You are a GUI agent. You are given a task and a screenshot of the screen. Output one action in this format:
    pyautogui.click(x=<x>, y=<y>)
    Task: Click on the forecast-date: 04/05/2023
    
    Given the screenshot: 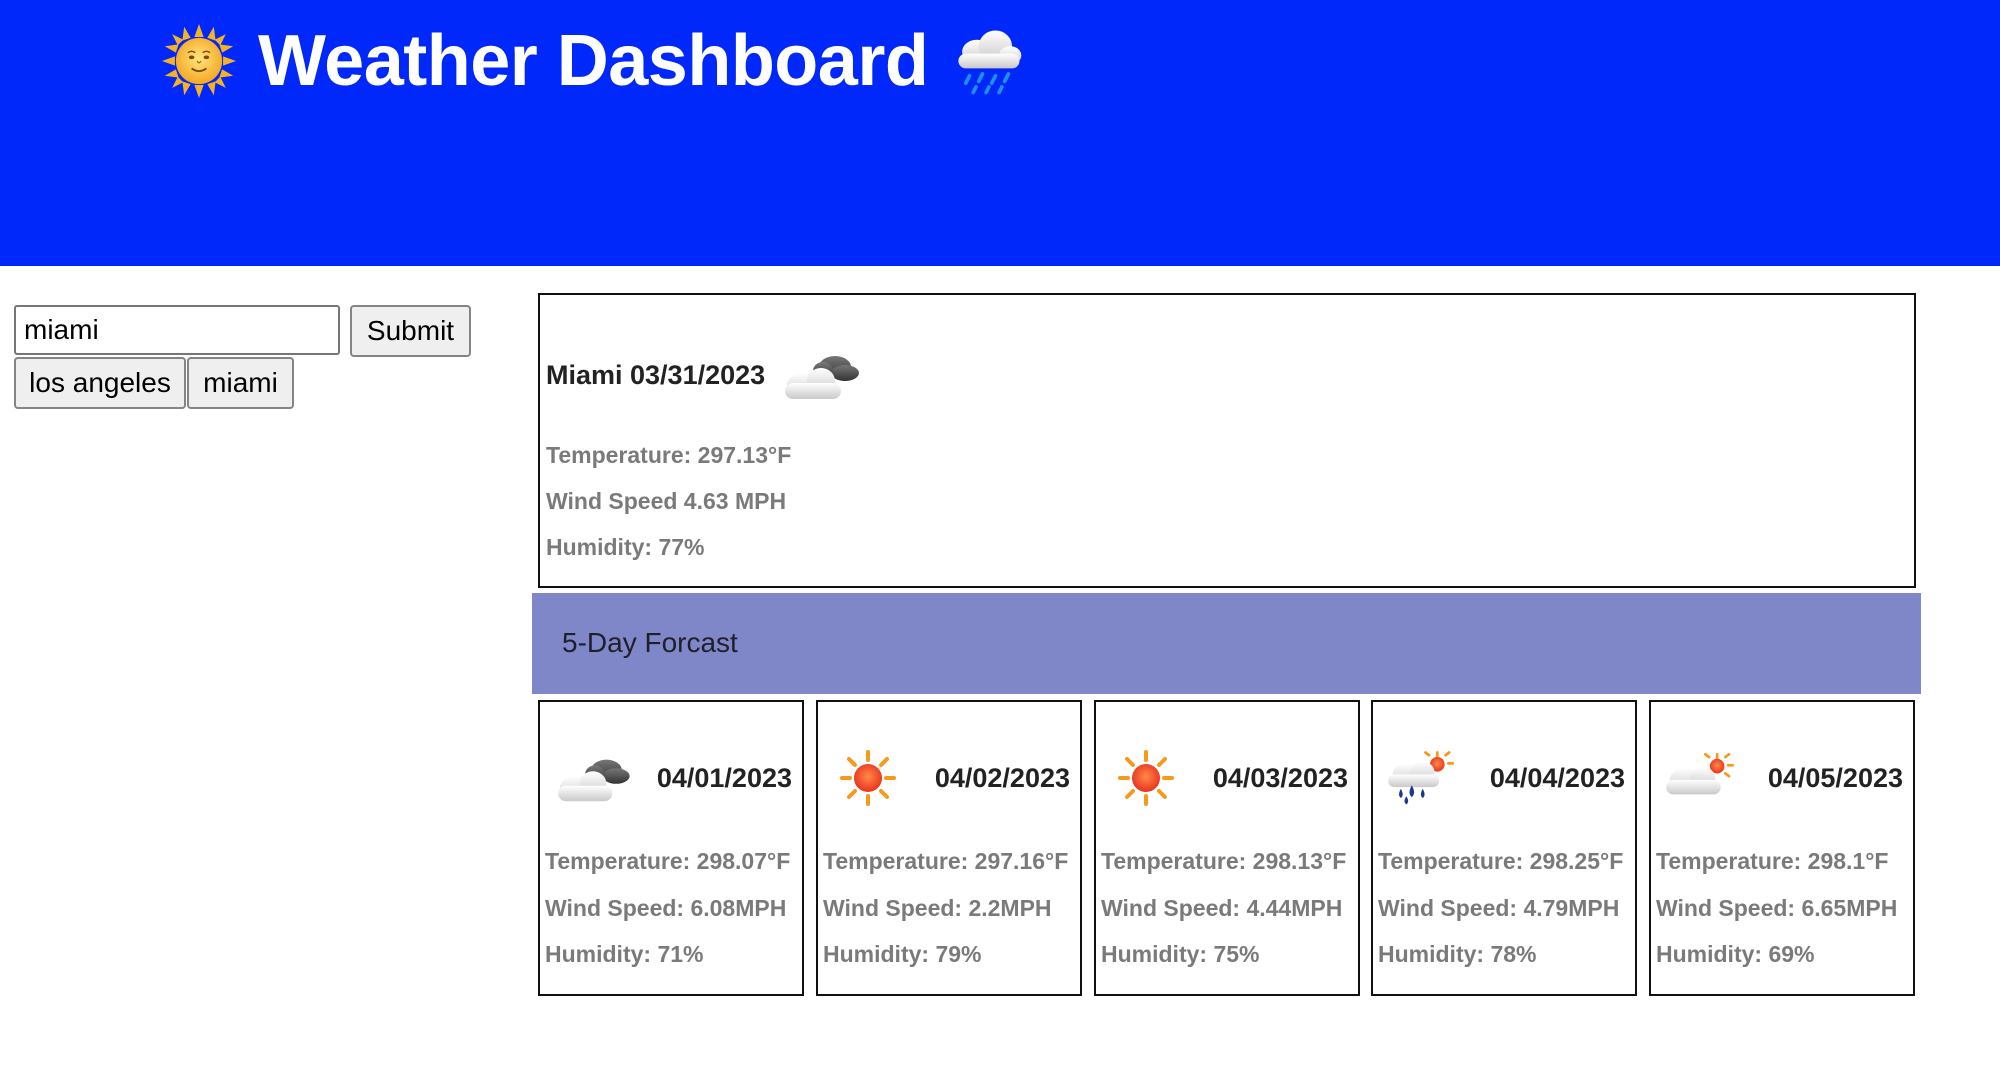 What is the action you would take?
    pyautogui.click(x=1835, y=777)
    